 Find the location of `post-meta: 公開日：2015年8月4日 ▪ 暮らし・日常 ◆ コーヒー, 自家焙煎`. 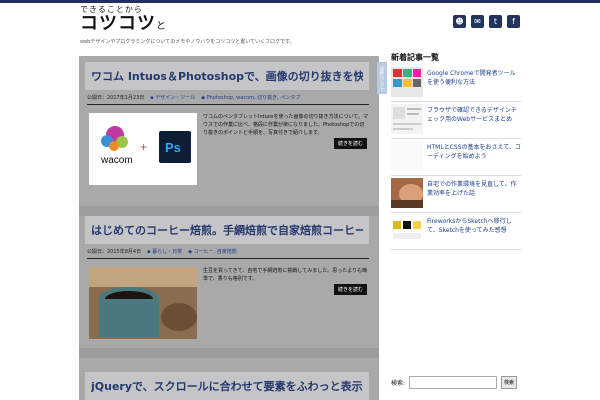

post-meta: 公開日：2015年8月4日 ▪ 暮らし・日常 ◆ コーヒー, 自家焙煎 is located at coordinates (228, 251).